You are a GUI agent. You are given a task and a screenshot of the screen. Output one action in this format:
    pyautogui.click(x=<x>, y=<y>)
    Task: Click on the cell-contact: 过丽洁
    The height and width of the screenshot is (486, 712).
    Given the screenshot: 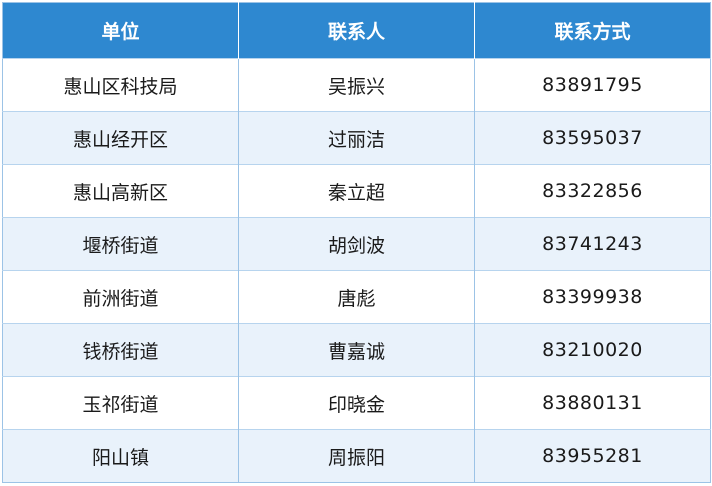 What is the action you would take?
    pyautogui.click(x=356, y=138)
    